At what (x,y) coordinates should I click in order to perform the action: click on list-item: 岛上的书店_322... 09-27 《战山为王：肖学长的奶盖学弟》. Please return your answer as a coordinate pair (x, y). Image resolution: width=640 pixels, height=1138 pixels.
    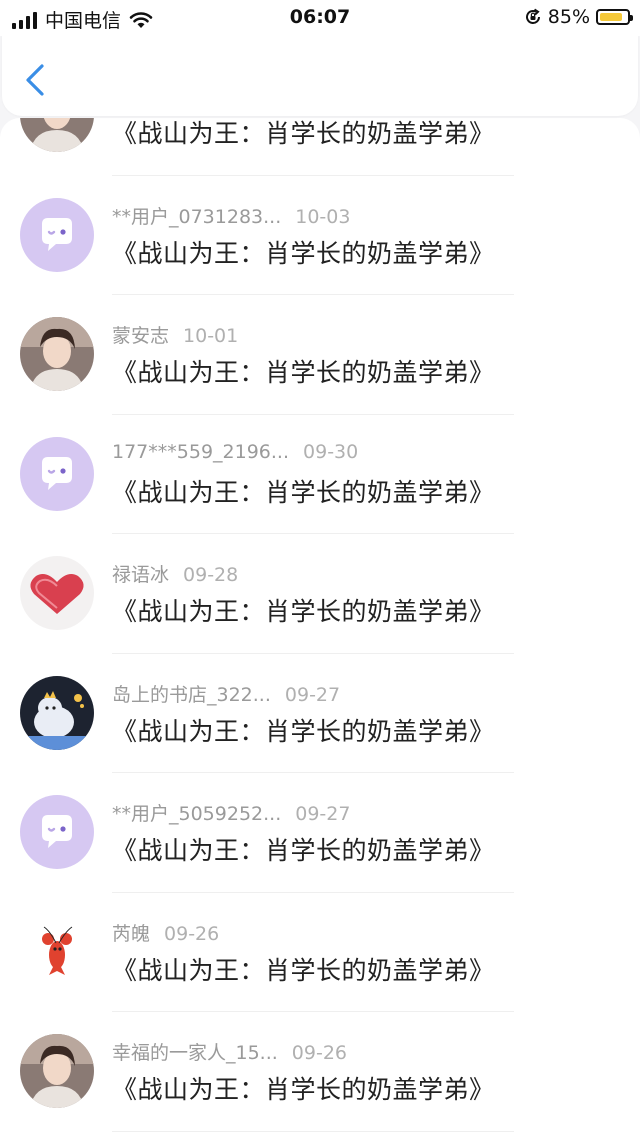
    Looking at the image, I should click on (320, 713).